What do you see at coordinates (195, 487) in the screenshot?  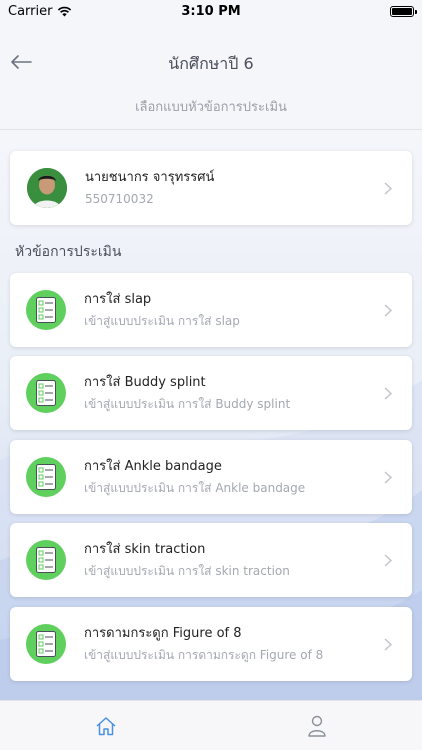 I see `evaluation-item-subtitle: เข้าสู่แบบประเมิน การใส่ Ankle bandage` at bounding box center [195, 487].